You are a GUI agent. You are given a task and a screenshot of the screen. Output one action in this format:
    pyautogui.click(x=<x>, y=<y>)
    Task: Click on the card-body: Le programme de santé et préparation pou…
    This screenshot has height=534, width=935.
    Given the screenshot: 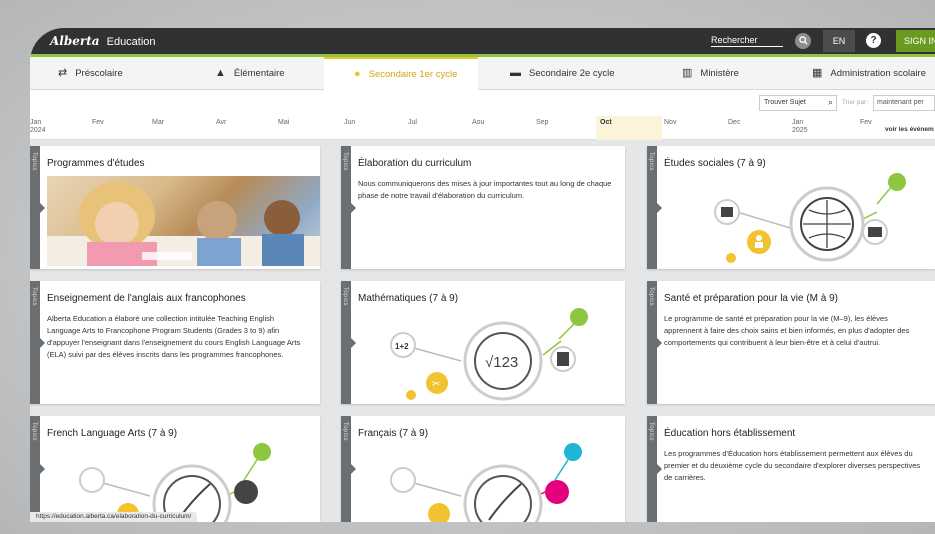 What is the action you would take?
    pyautogui.click(x=787, y=330)
    